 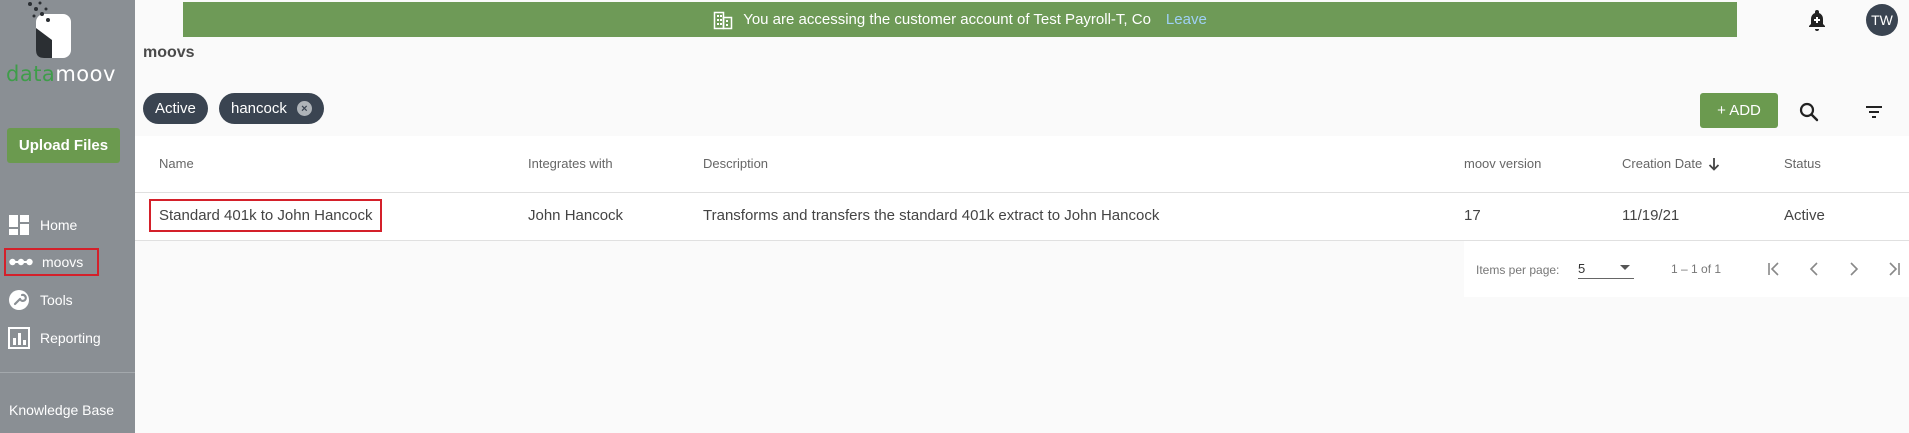 I want to click on items-per-page-value: 5, so click(x=1582, y=268).